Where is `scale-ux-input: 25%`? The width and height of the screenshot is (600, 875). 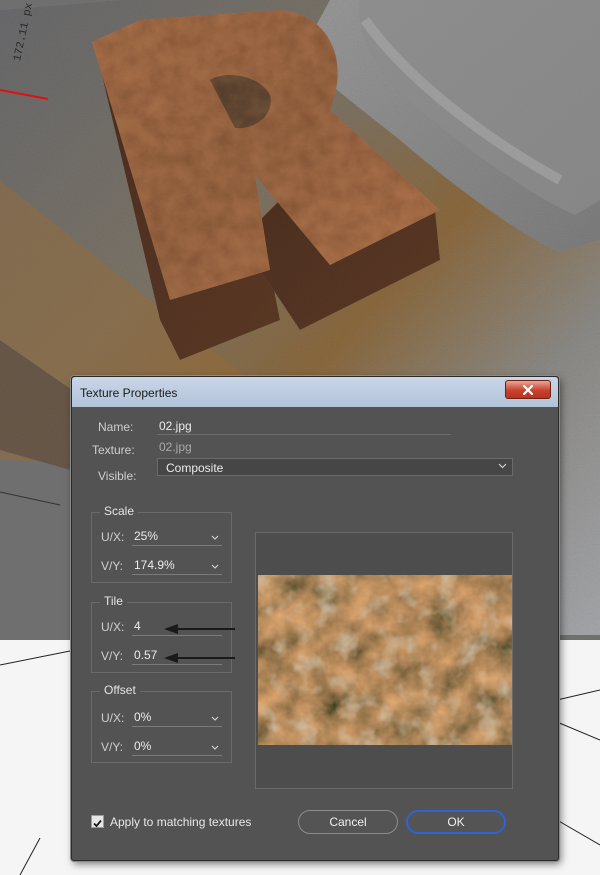
scale-ux-input: 25% is located at coordinates (146, 536).